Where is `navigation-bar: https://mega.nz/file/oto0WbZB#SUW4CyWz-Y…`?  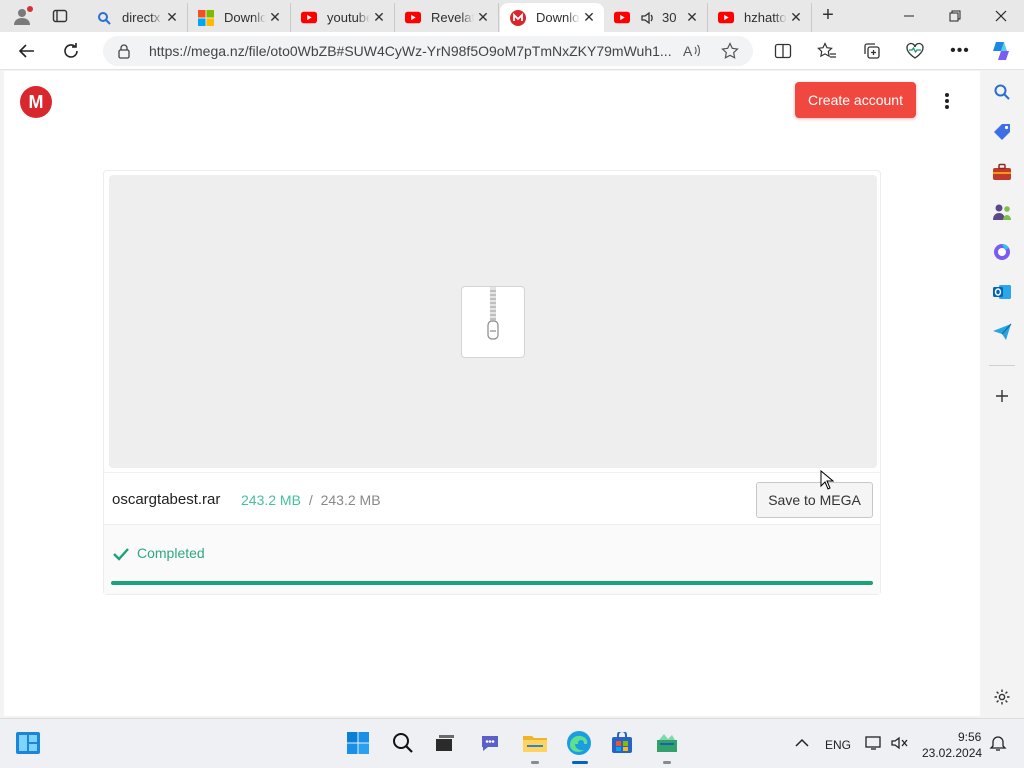
navigation-bar: https://mega.nz/file/oto0WbZB#SUW4CyWz-Y… is located at coordinates (512, 51).